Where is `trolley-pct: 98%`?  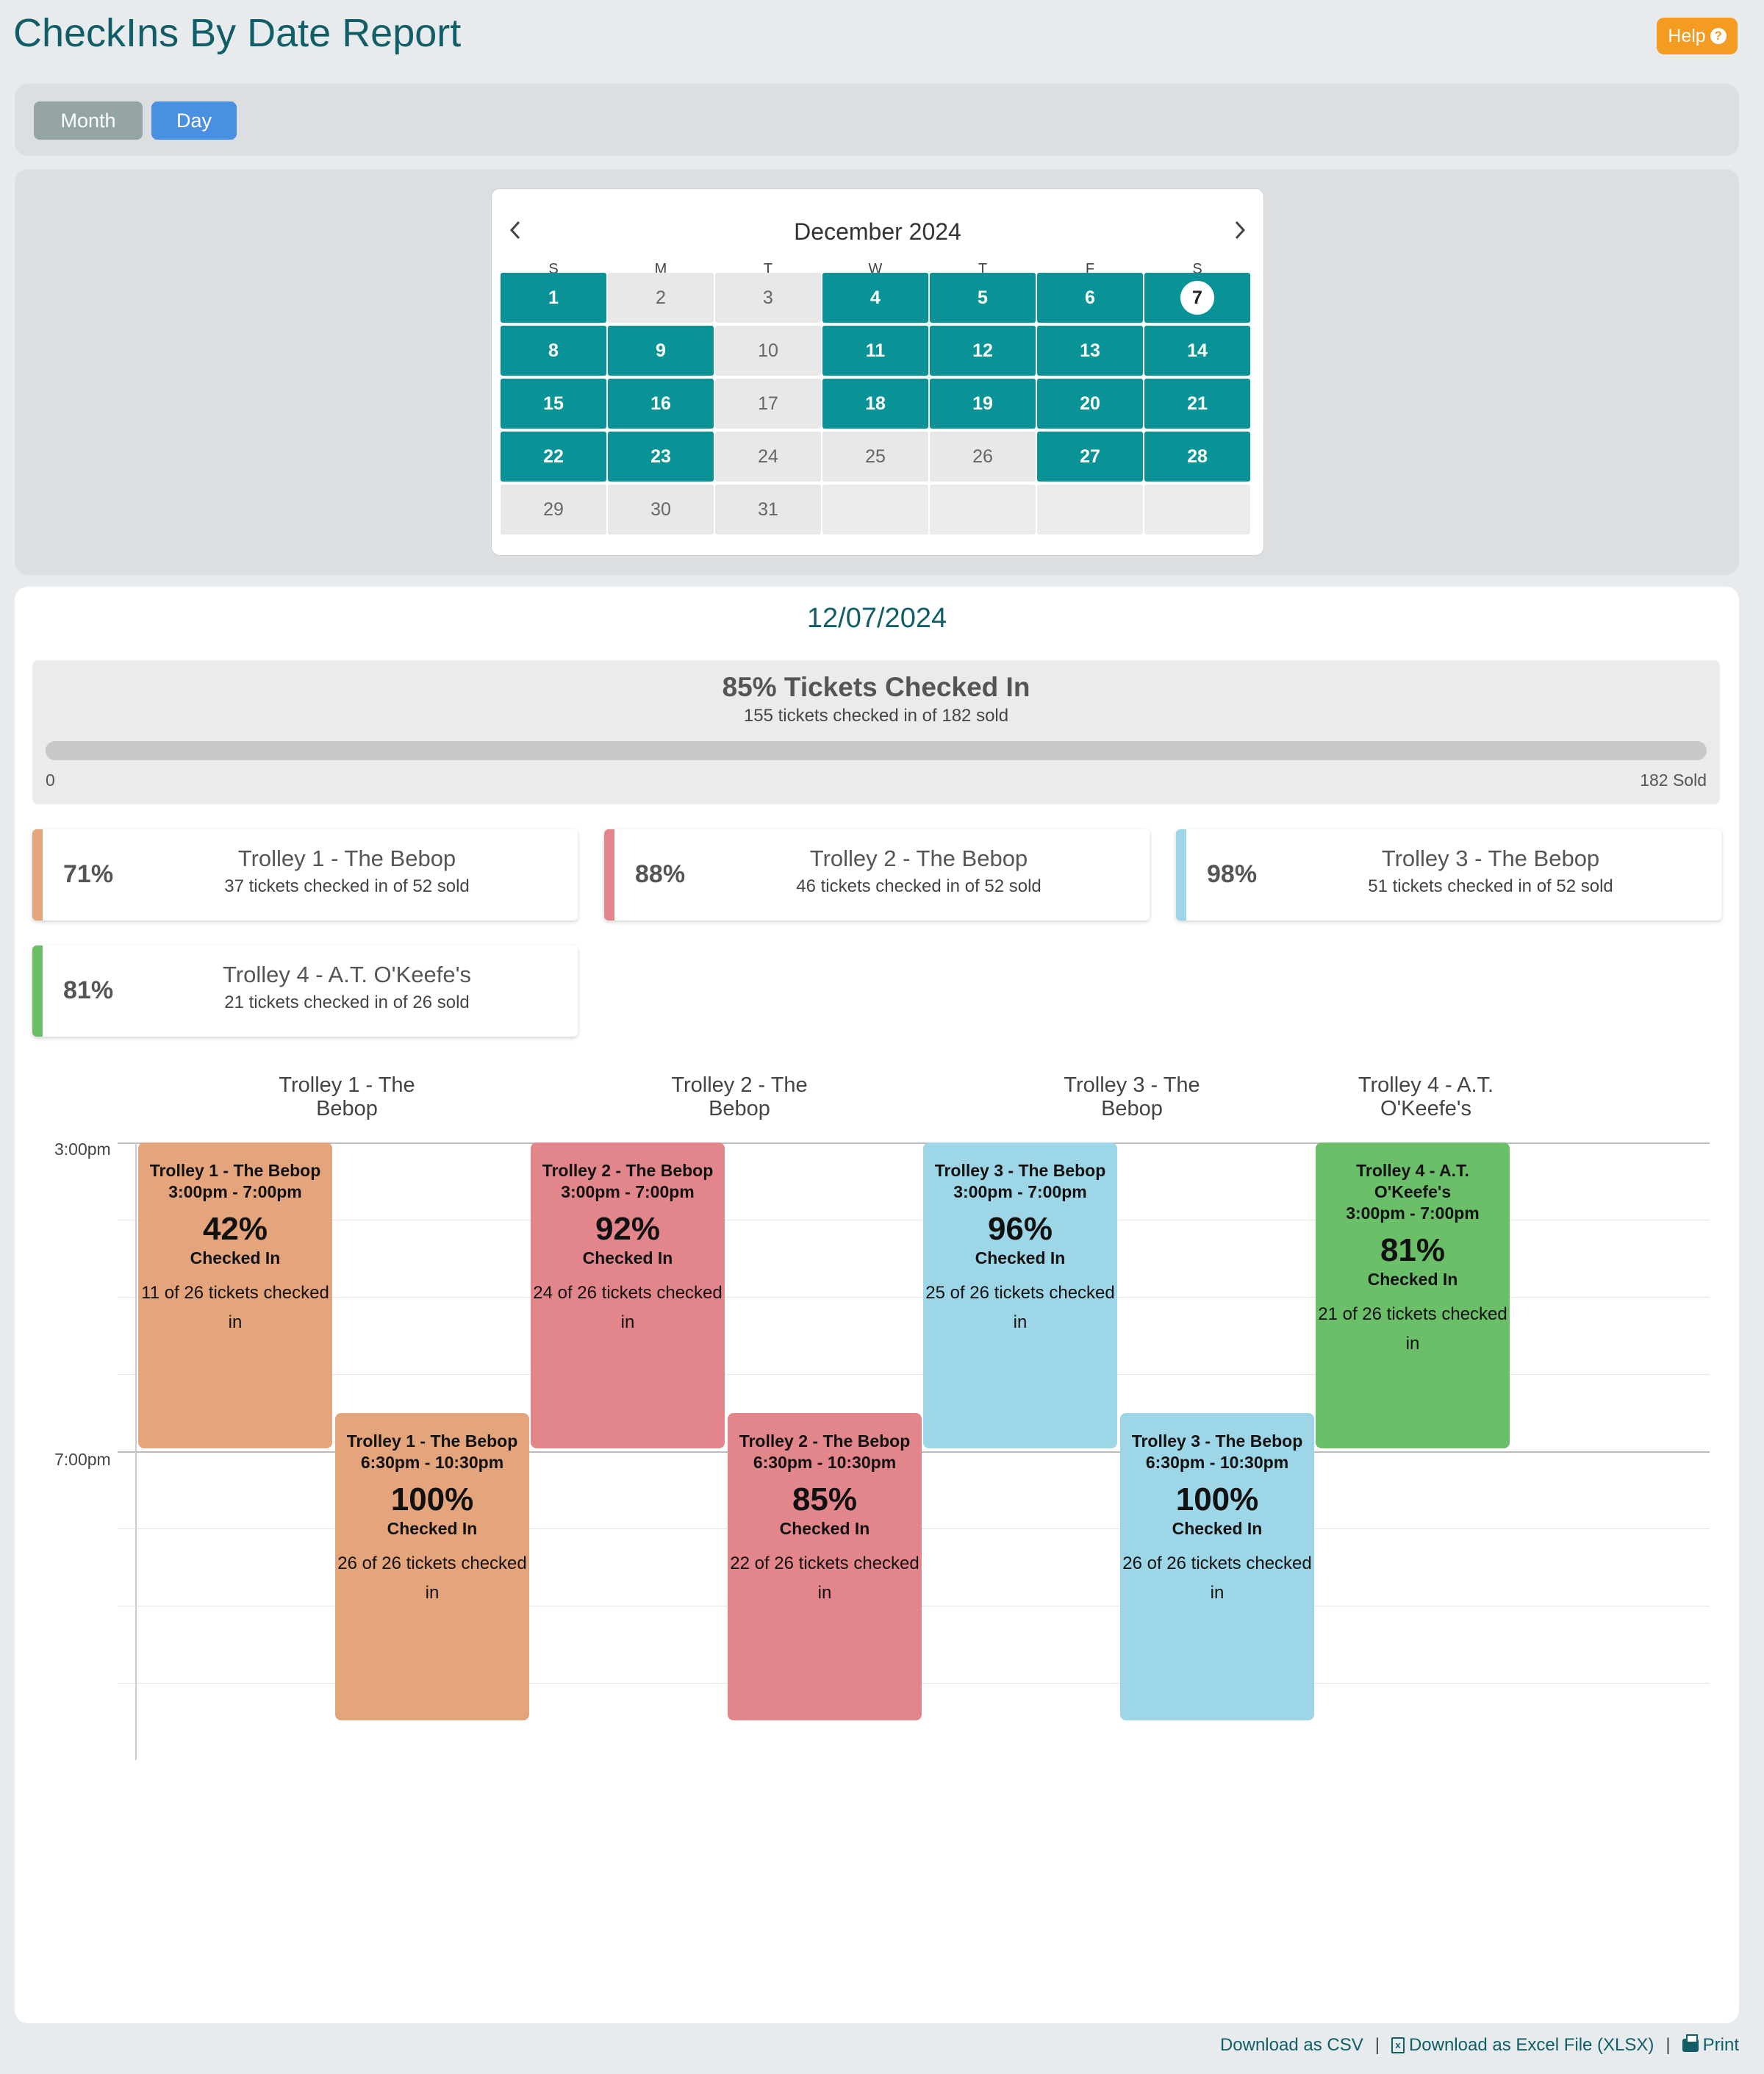 trolley-pct: 98% is located at coordinates (1232, 874).